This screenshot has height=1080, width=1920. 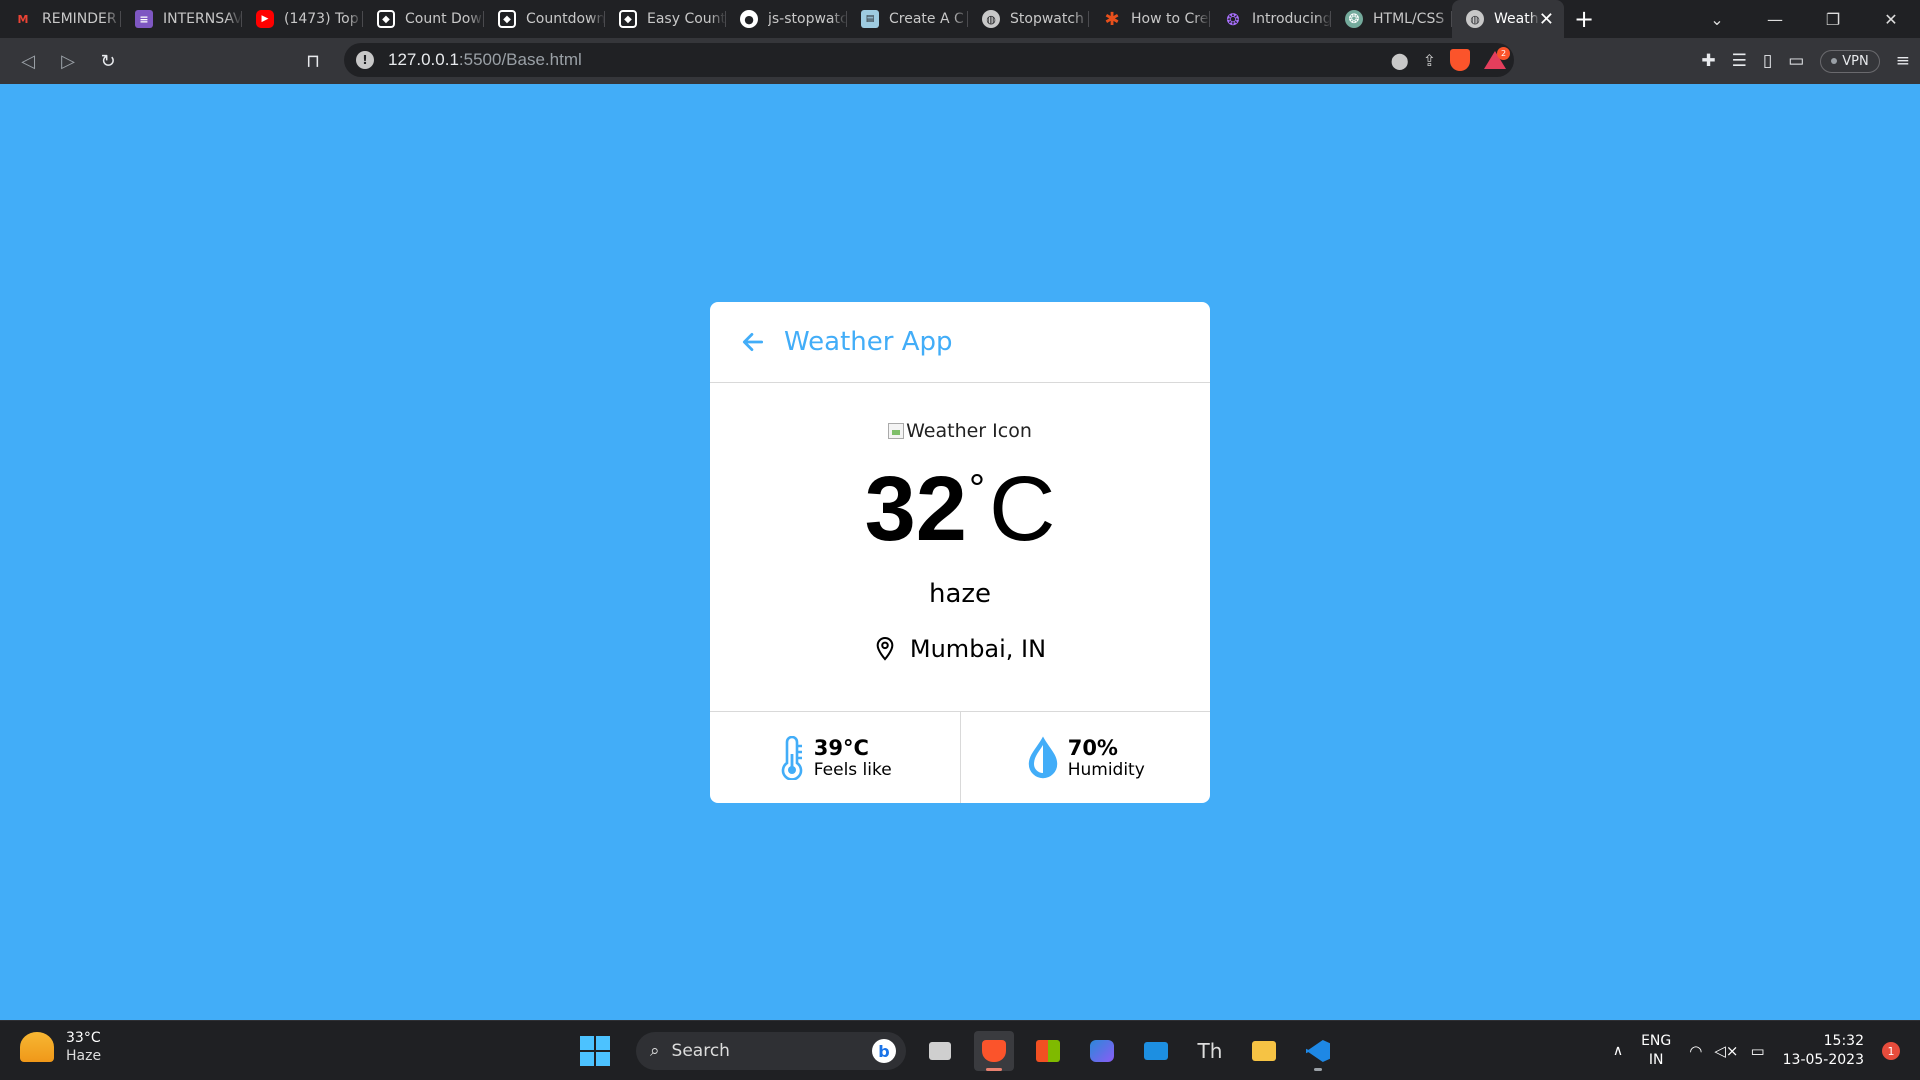 I want to click on search-icon: ⌕, so click(x=655, y=1051).